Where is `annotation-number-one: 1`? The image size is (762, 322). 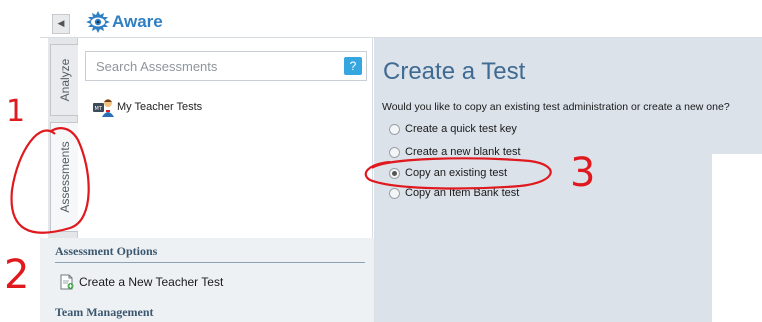
annotation-number-one: 1 is located at coordinates (16, 111).